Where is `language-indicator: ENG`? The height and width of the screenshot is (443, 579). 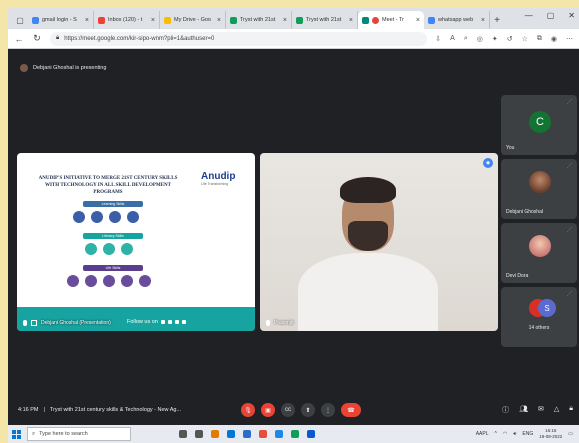
language-indicator: ENG is located at coordinates (527, 434).